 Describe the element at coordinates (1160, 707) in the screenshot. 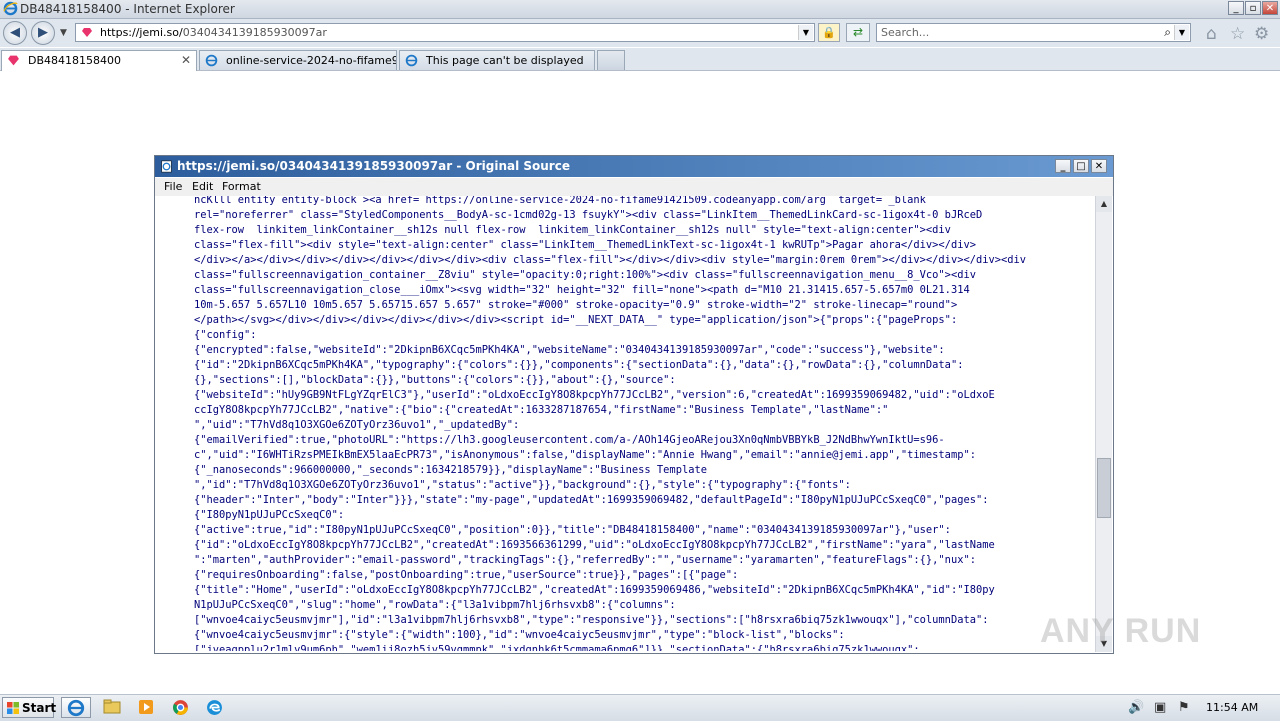

I see `network-icon: ▣` at that location.